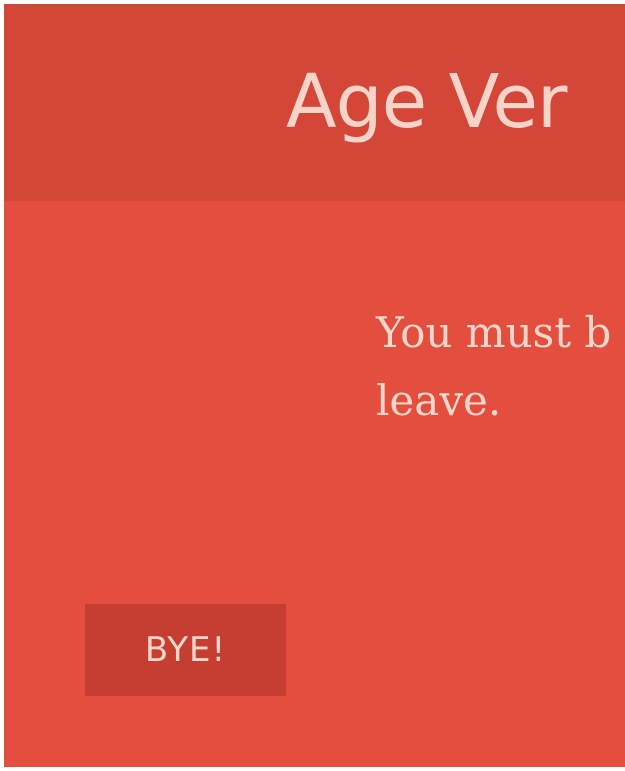 The width and height of the screenshot is (625, 771). Describe the element at coordinates (500, 366) in the screenshot. I see `age-verification-message: You must b store. If you leave.` at that location.